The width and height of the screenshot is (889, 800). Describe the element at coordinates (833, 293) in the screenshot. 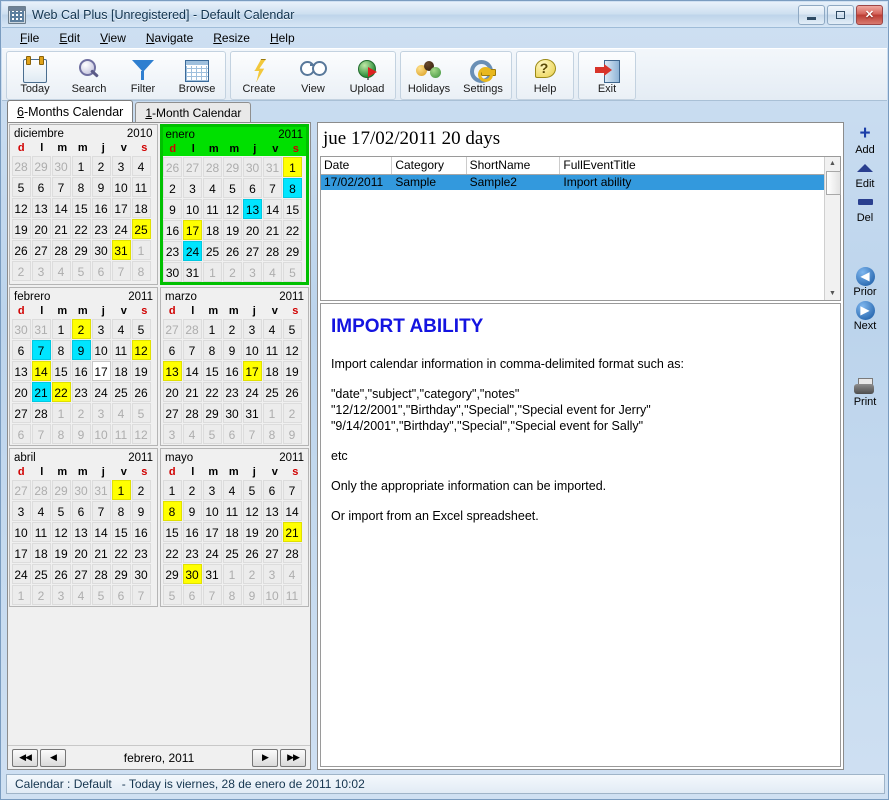

I see `scroll-down-icon: ▼` at that location.